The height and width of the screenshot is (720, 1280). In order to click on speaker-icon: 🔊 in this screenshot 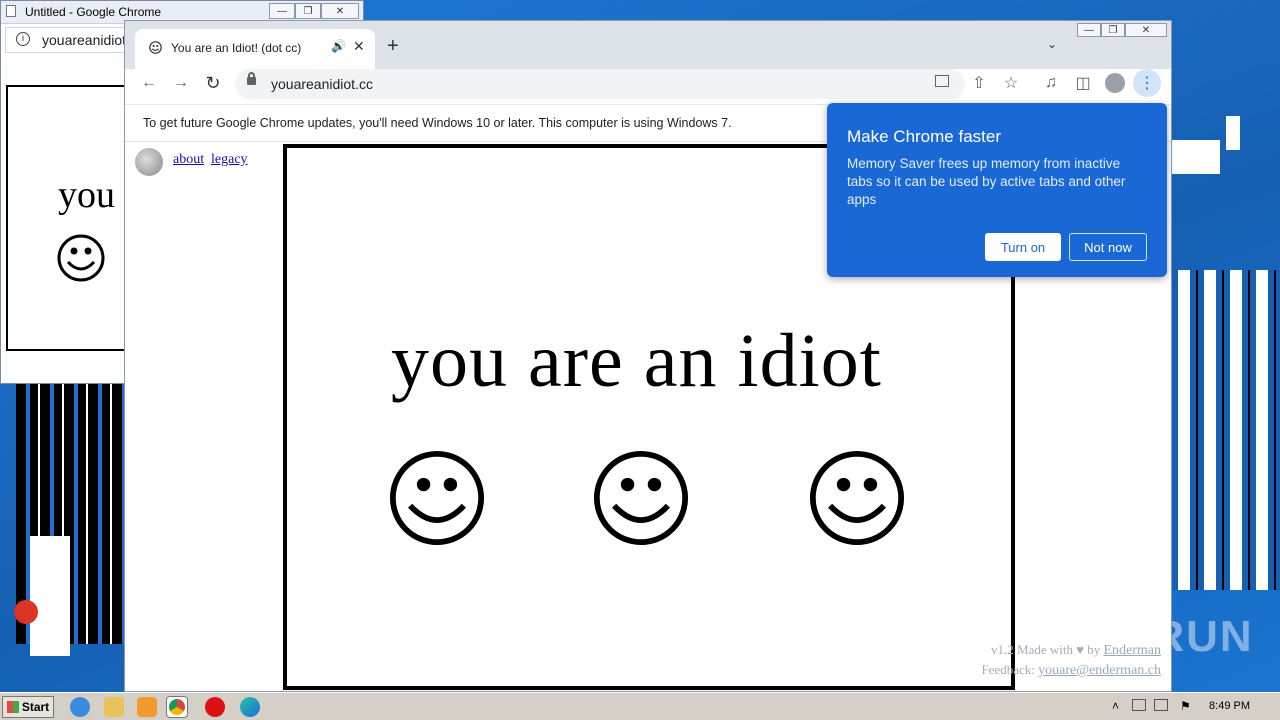, I will do `click(338, 46)`.